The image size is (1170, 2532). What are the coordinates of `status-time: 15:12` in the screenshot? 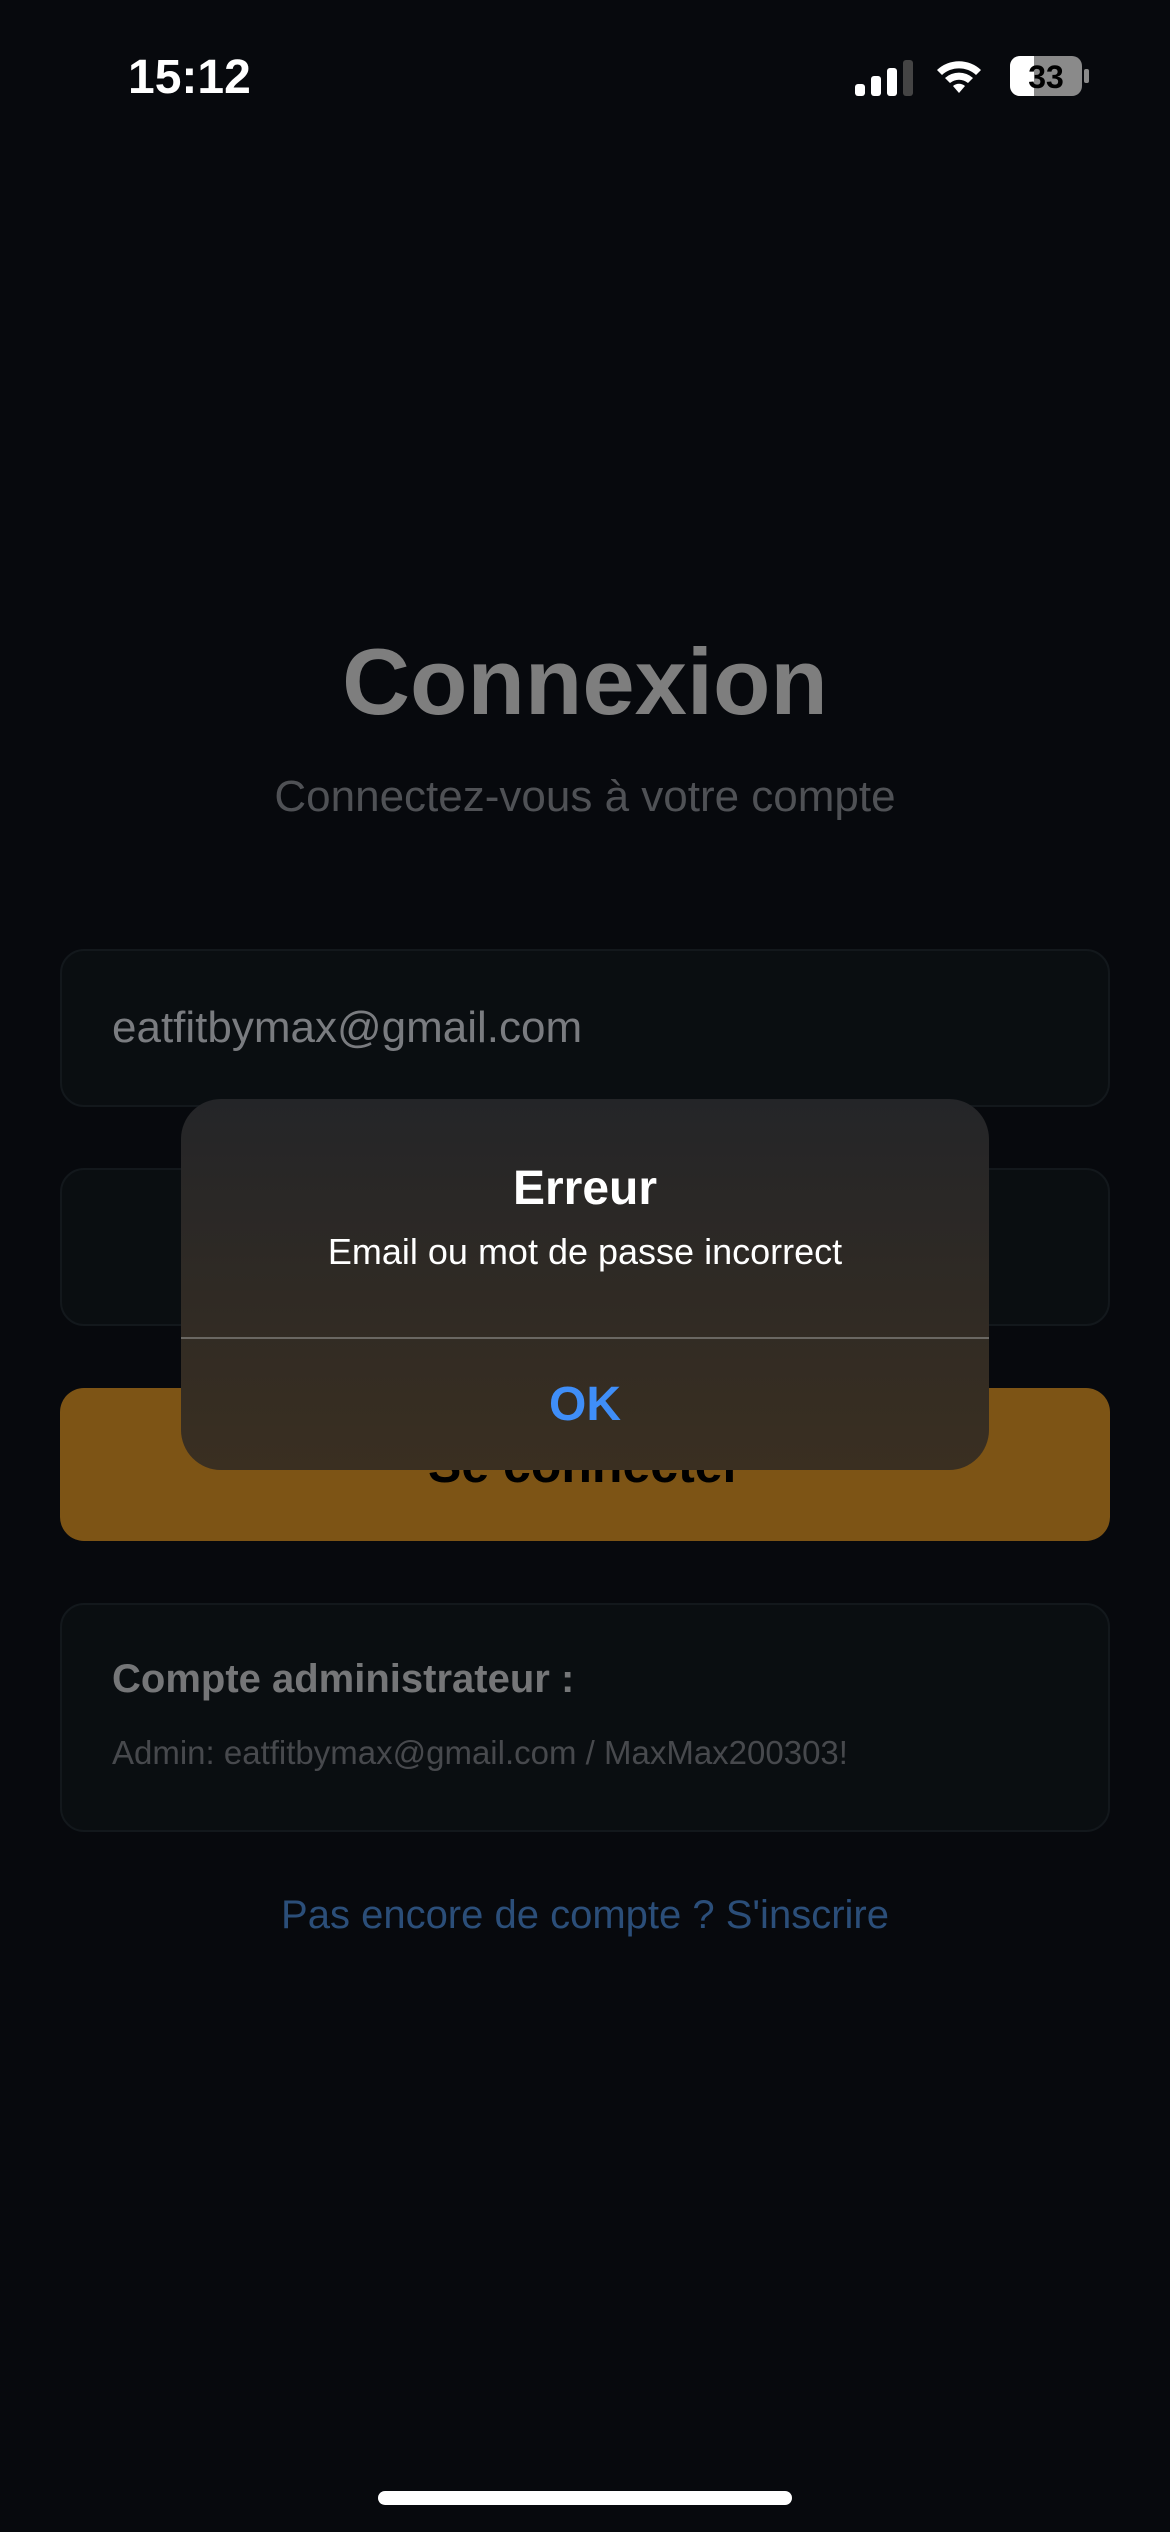 It's located at (189, 77).